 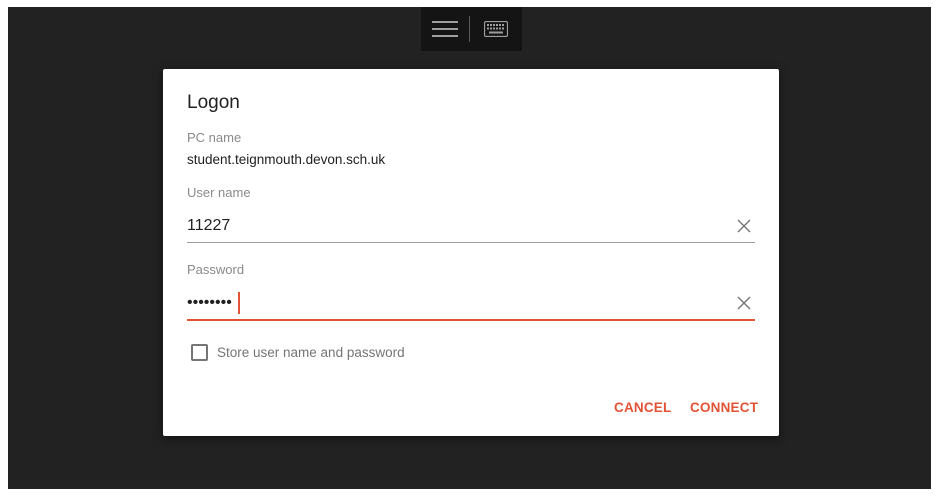 I want to click on store-credentials-checkbox: Store user name and password, so click(x=298, y=352).